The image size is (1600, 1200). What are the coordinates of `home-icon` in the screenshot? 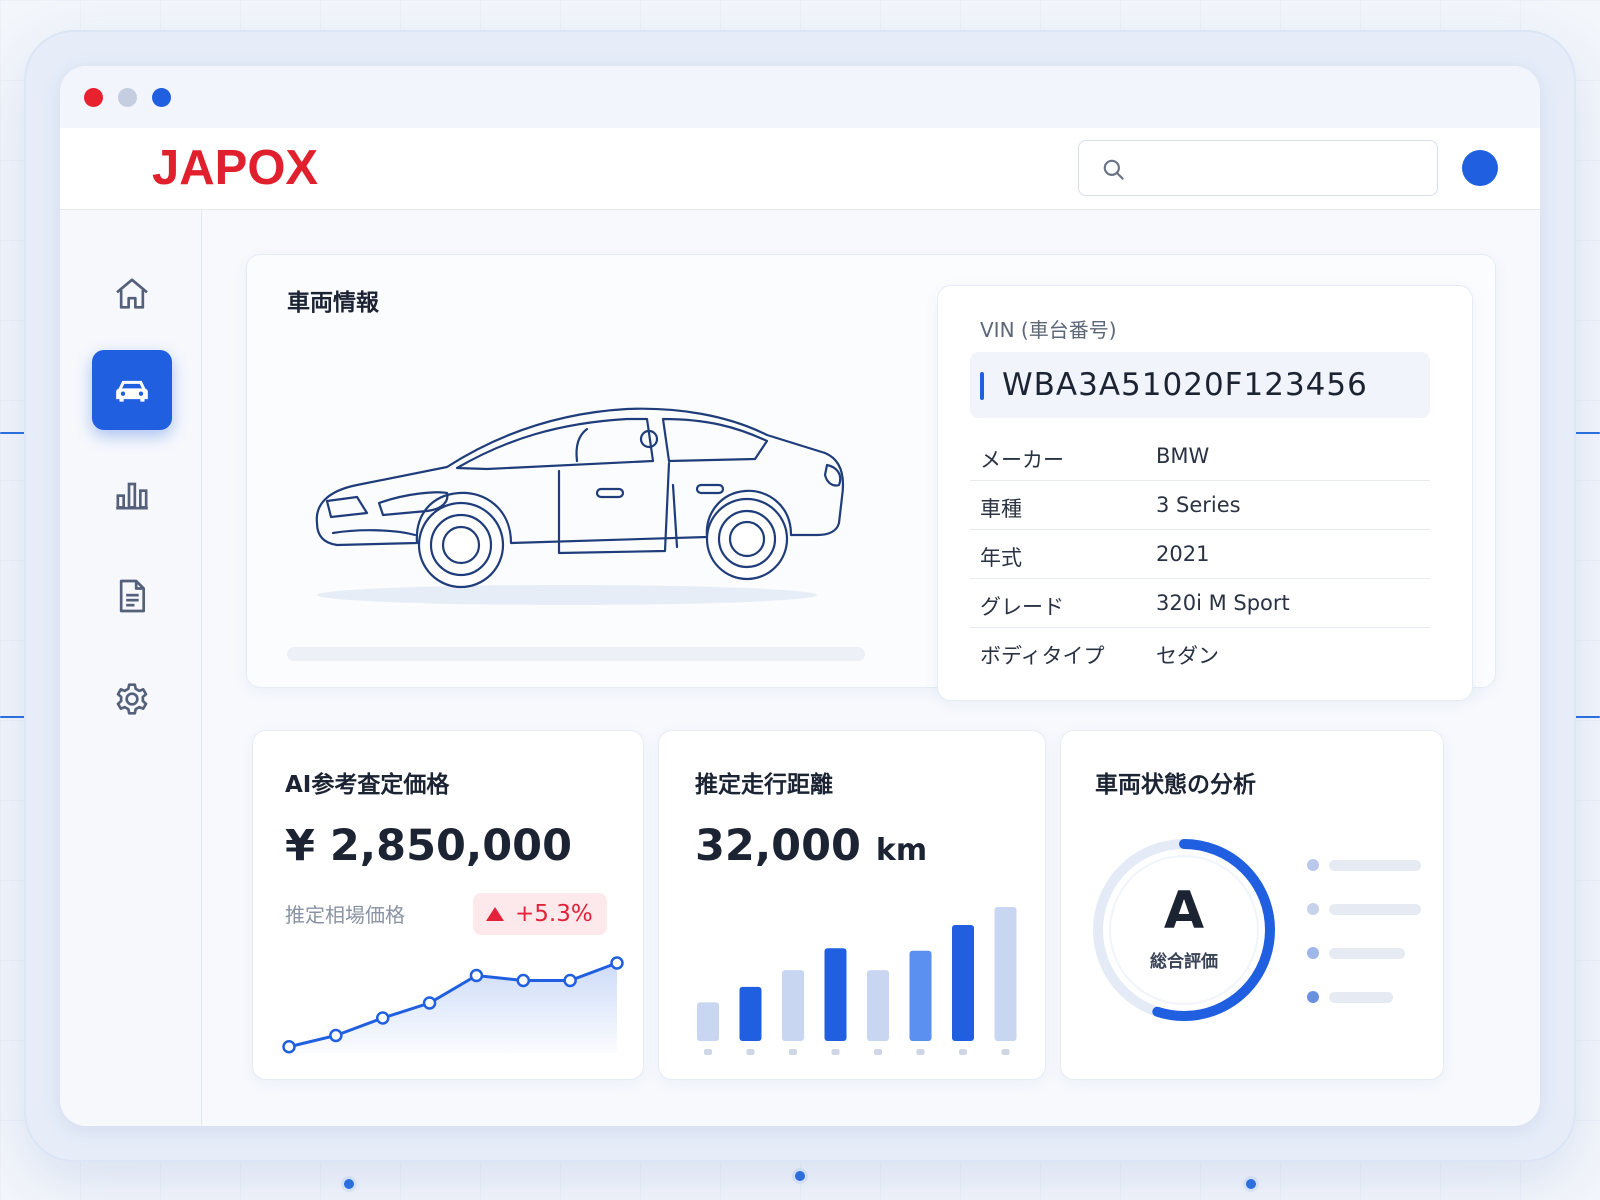 It's located at (132, 293).